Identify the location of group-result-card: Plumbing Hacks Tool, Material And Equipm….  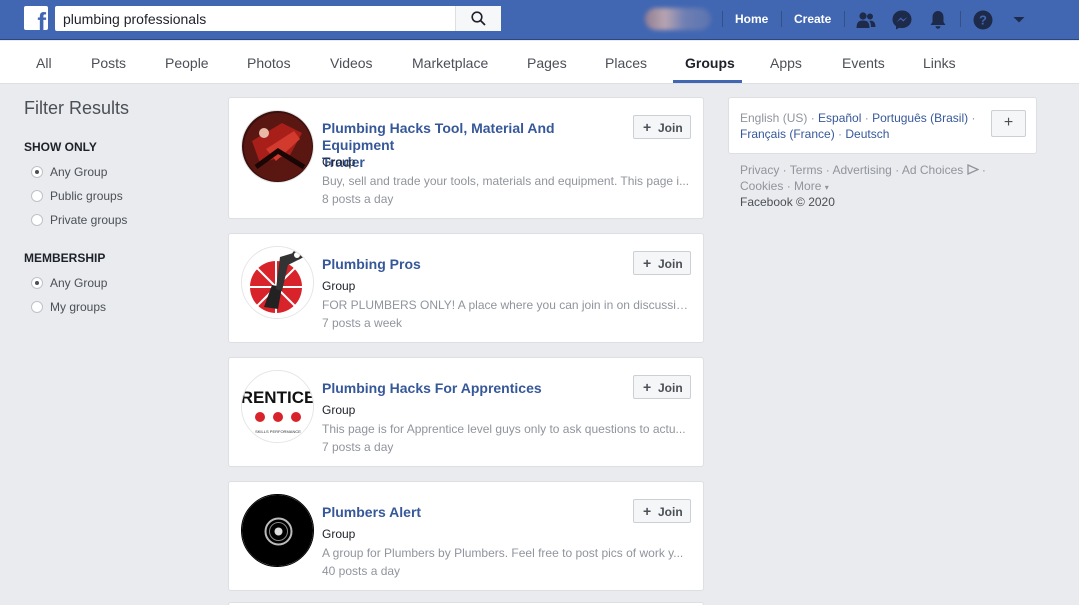
(466, 158).